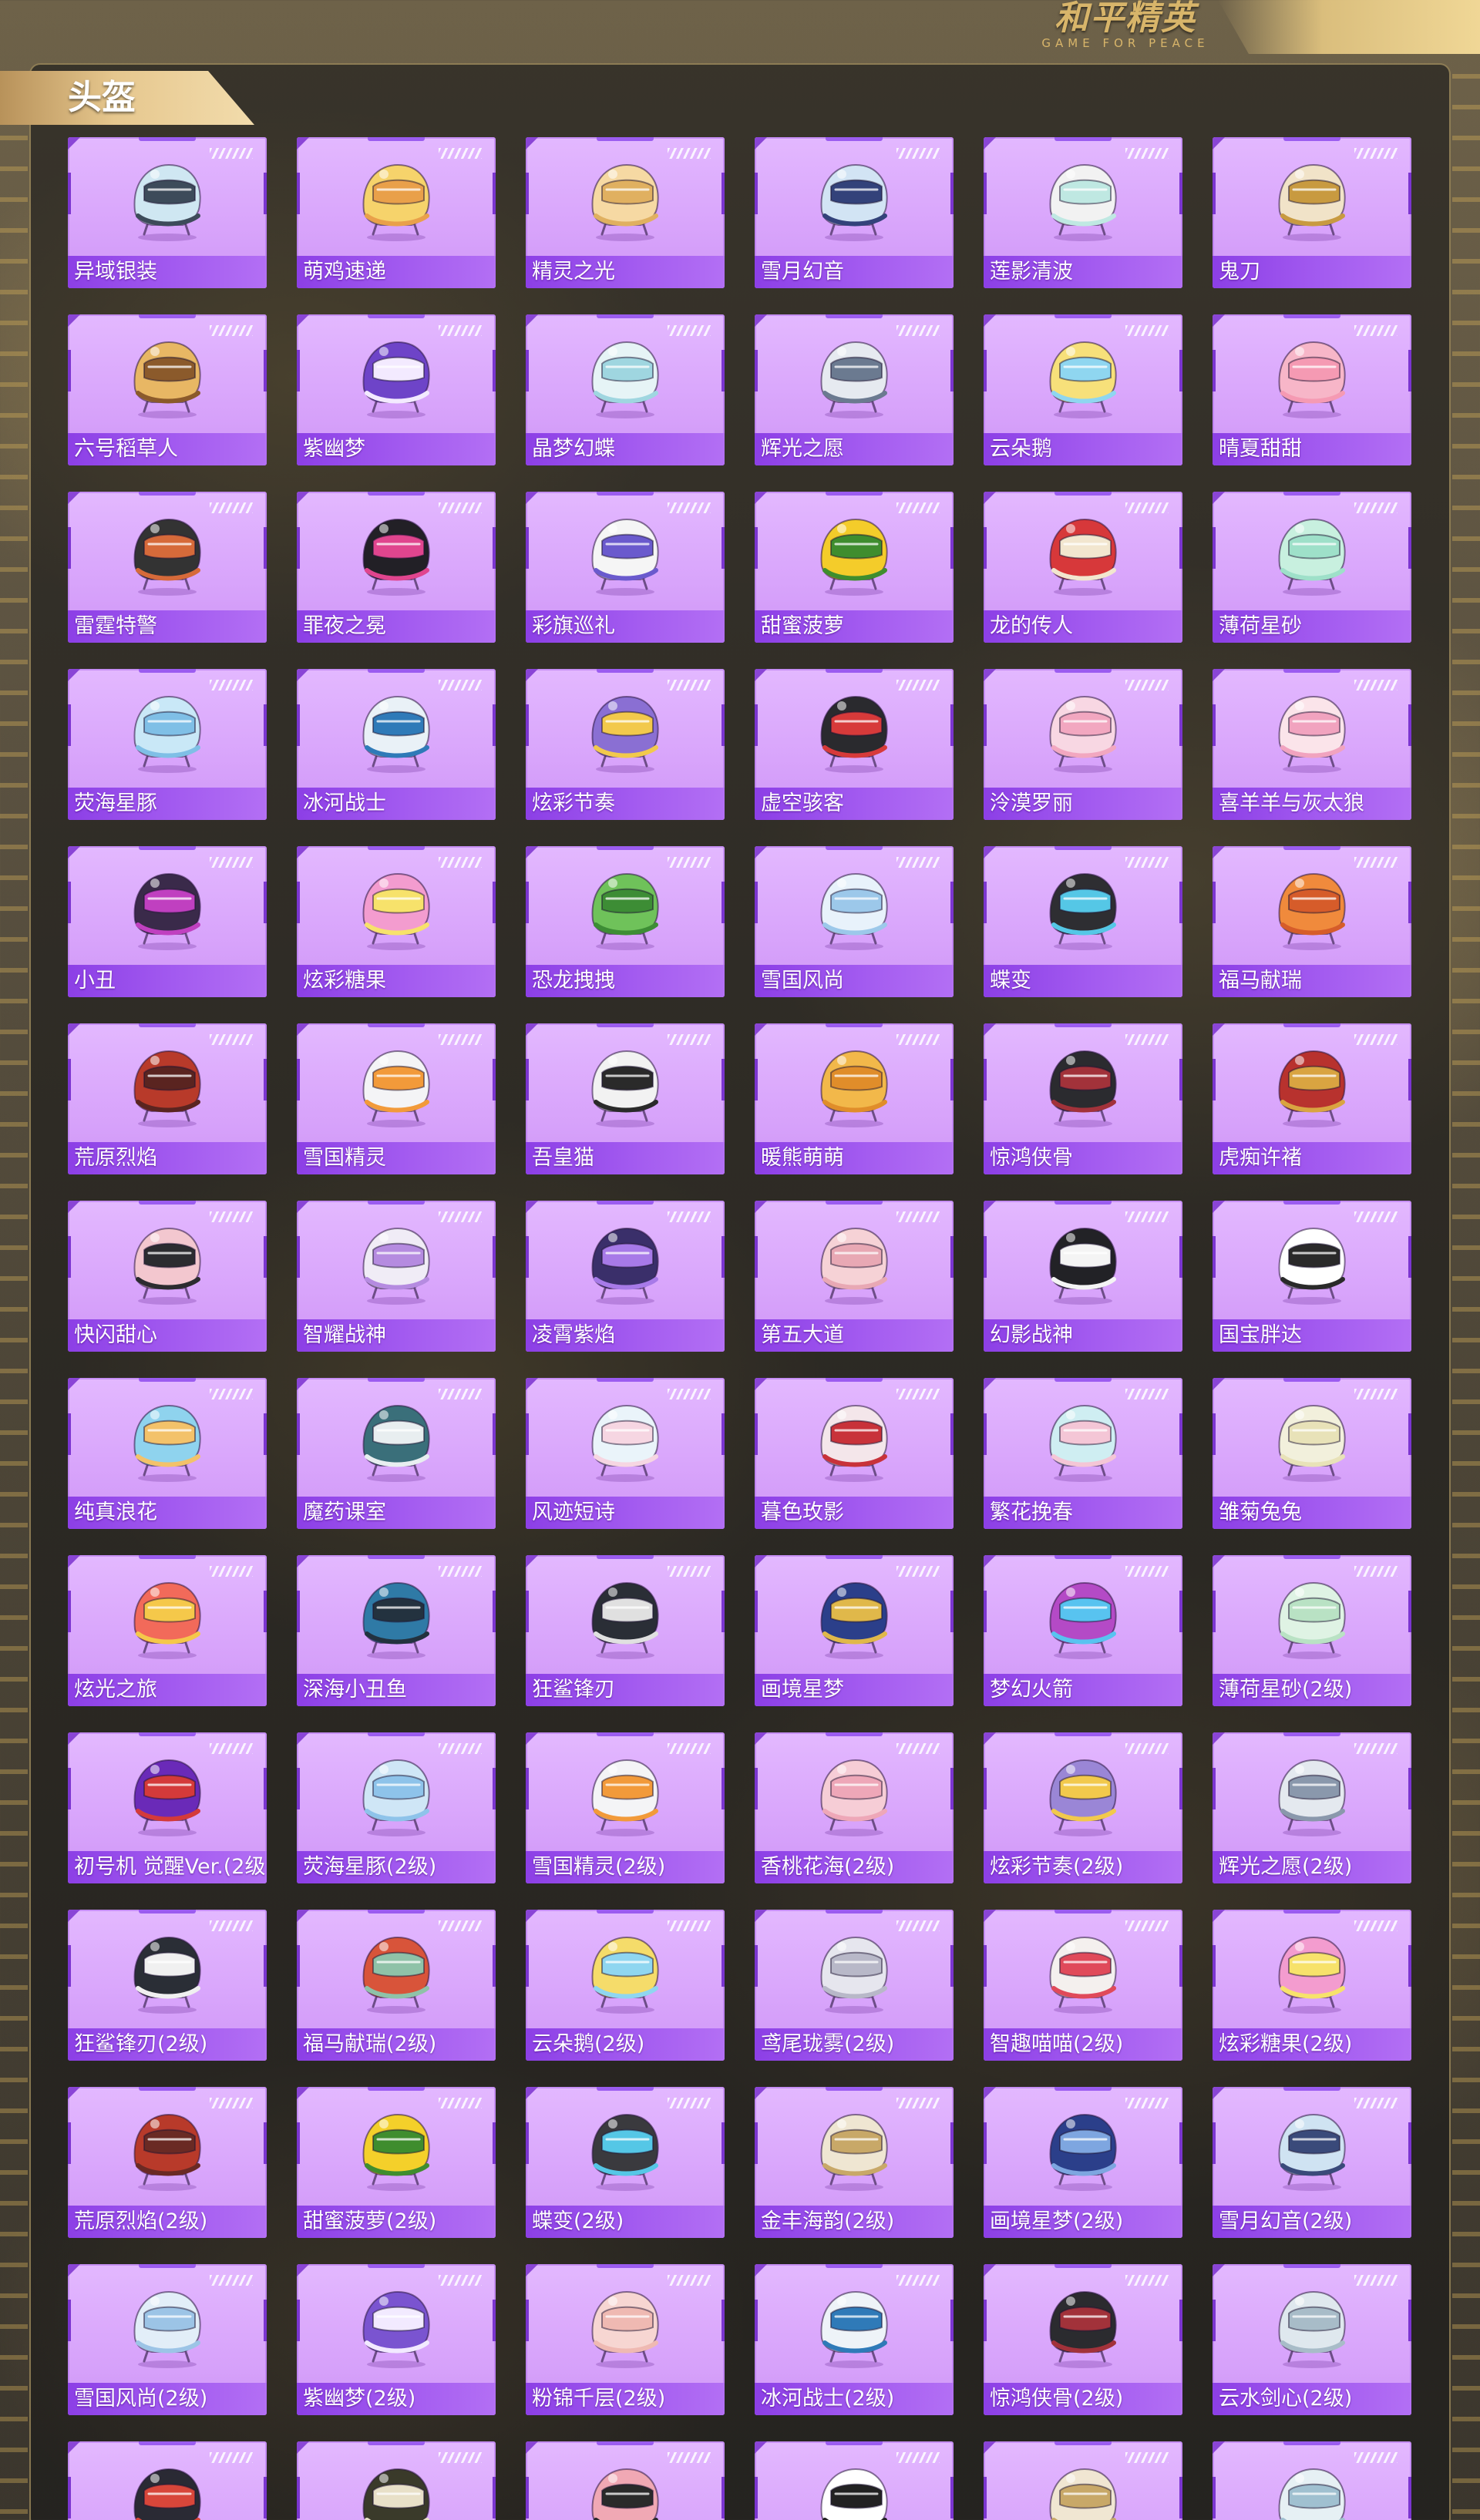  What do you see at coordinates (168, 213) in the screenshot?
I see `helmet-card: 异域银装` at bounding box center [168, 213].